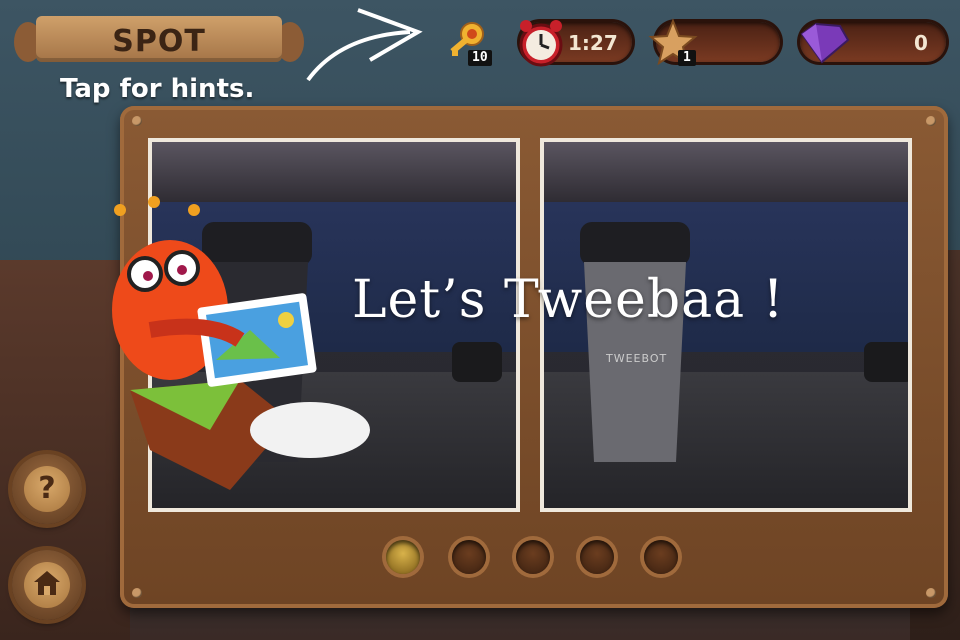 The width and height of the screenshot is (960, 640). I want to click on hint-arrow-icon, so click(364, 45).